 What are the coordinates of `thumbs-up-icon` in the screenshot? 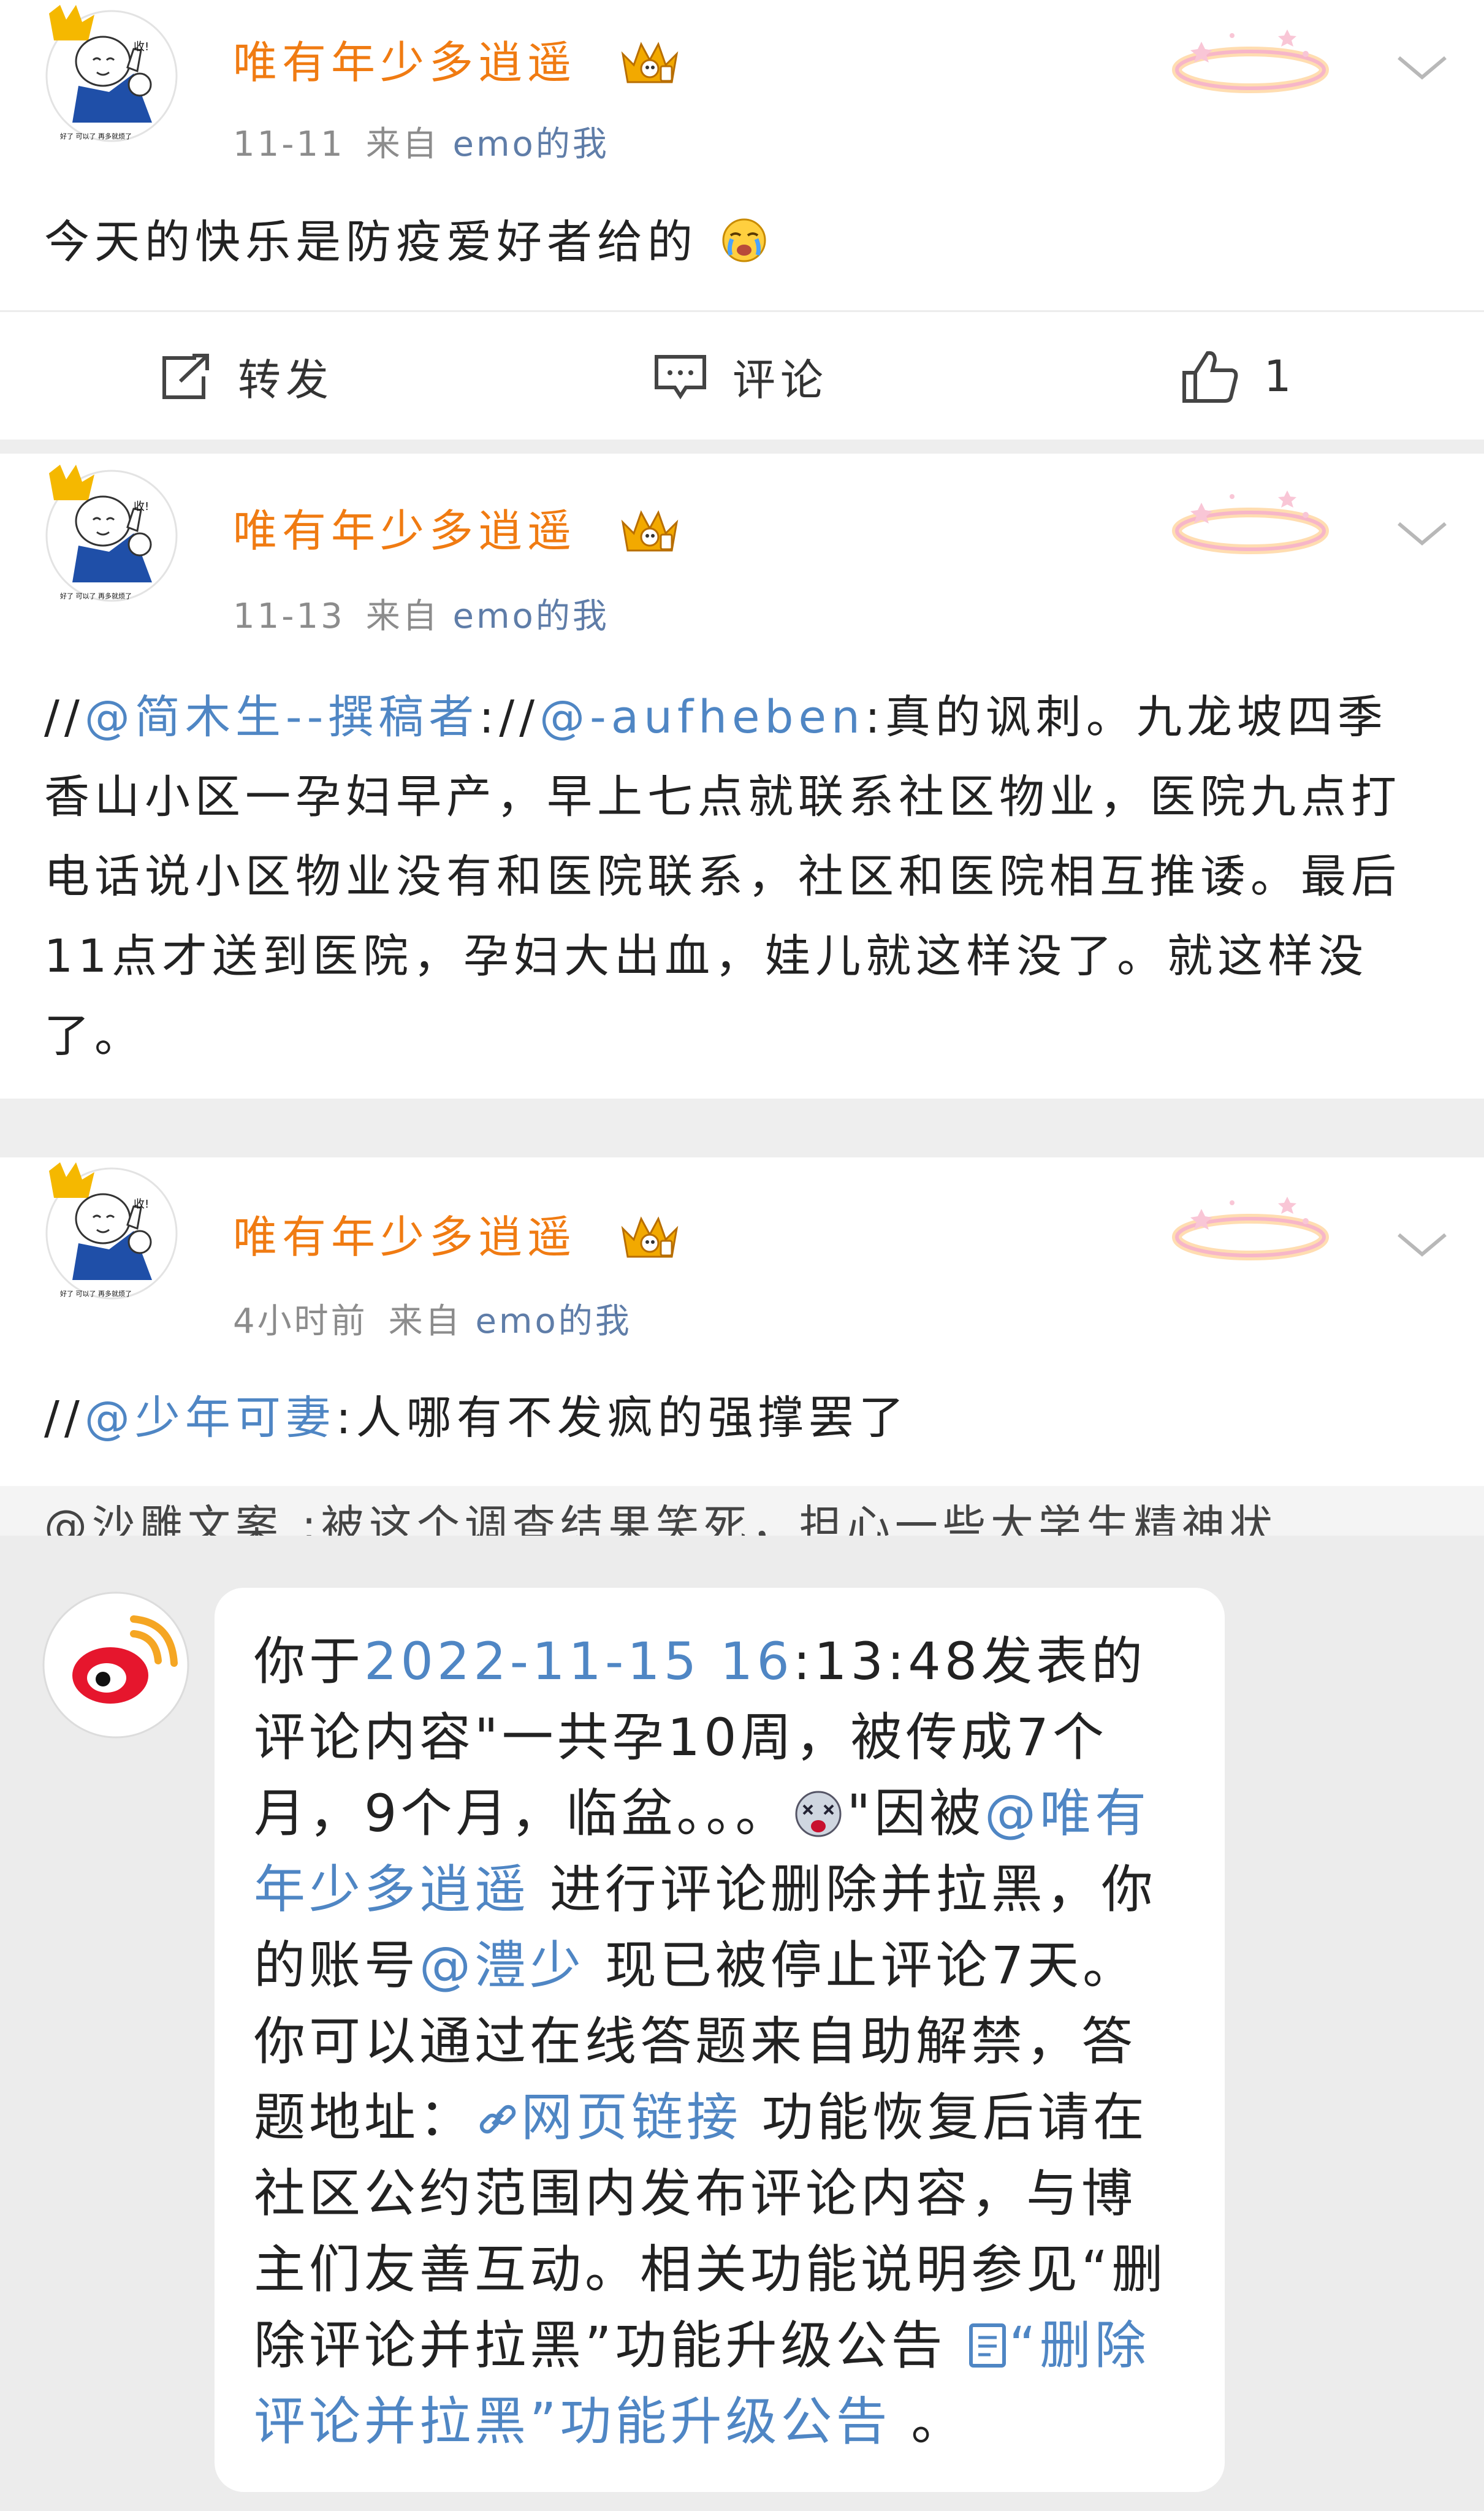 It's located at (1210, 377).